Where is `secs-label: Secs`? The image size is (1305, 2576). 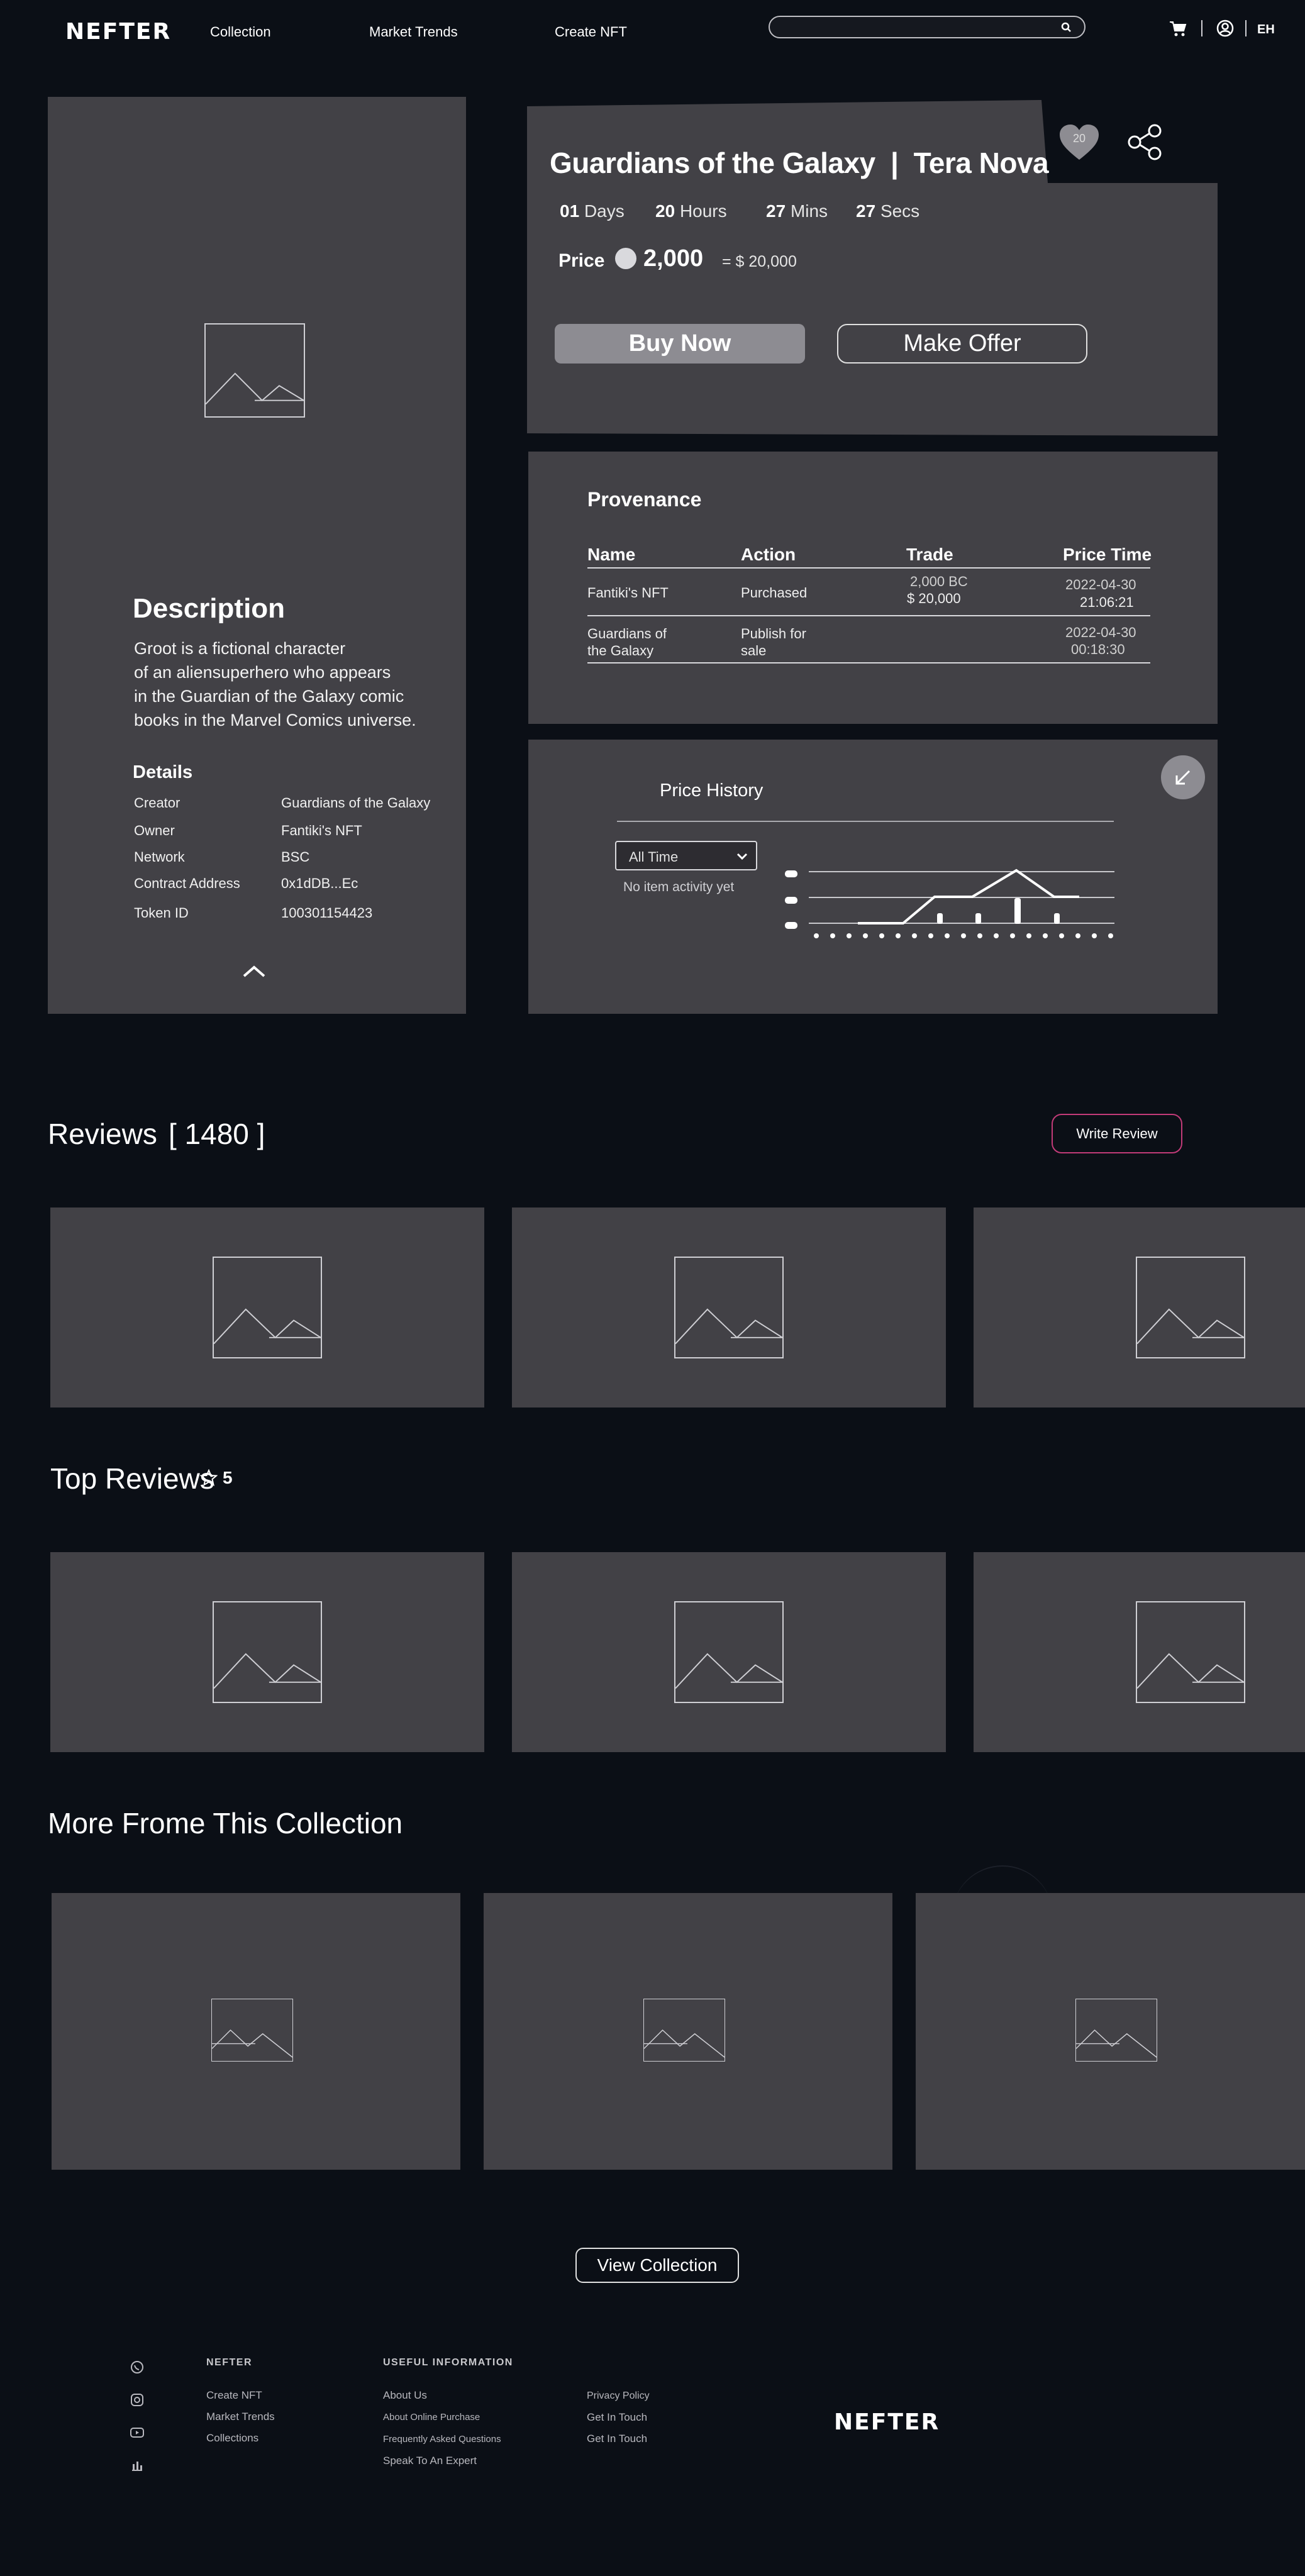 secs-label: Secs is located at coordinates (900, 211).